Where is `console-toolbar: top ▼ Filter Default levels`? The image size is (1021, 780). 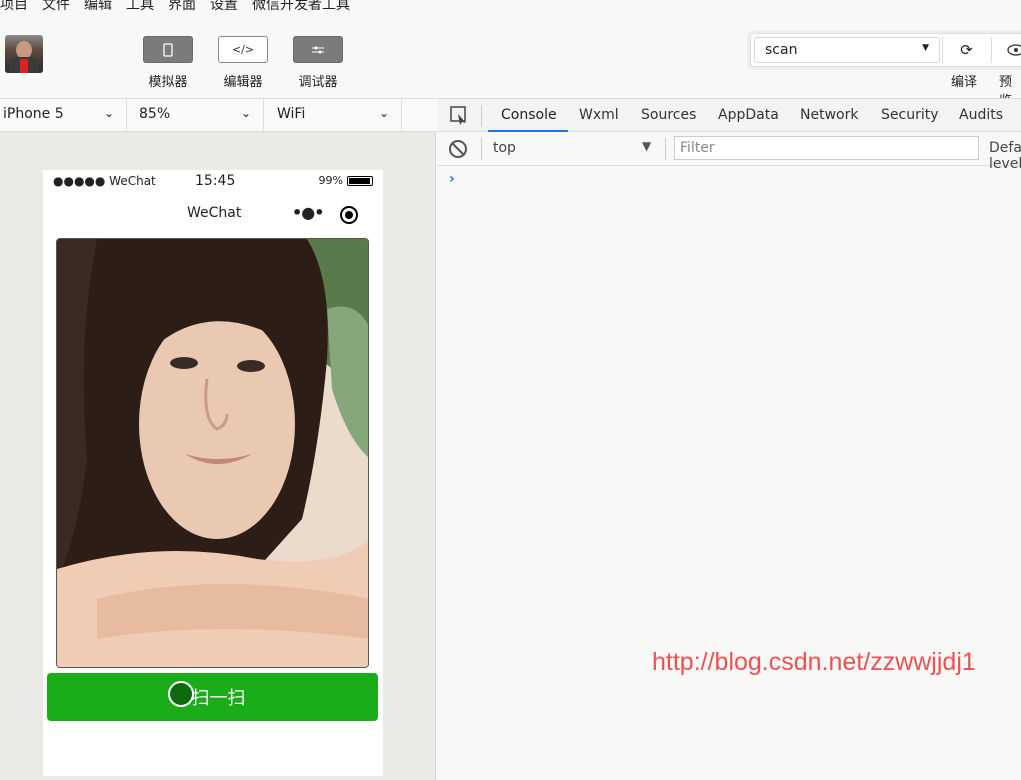 console-toolbar: top ▼ Filter Default levels is located at coordinates (729, 152).